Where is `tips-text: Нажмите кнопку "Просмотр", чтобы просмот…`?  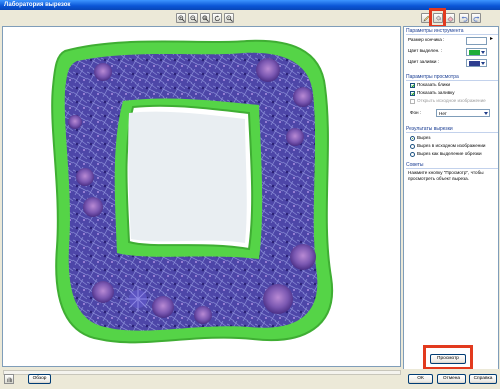 tips-text: Нажмите кнопку "Просмотр", чтобы просмот… is located at coordinates (446, 175).